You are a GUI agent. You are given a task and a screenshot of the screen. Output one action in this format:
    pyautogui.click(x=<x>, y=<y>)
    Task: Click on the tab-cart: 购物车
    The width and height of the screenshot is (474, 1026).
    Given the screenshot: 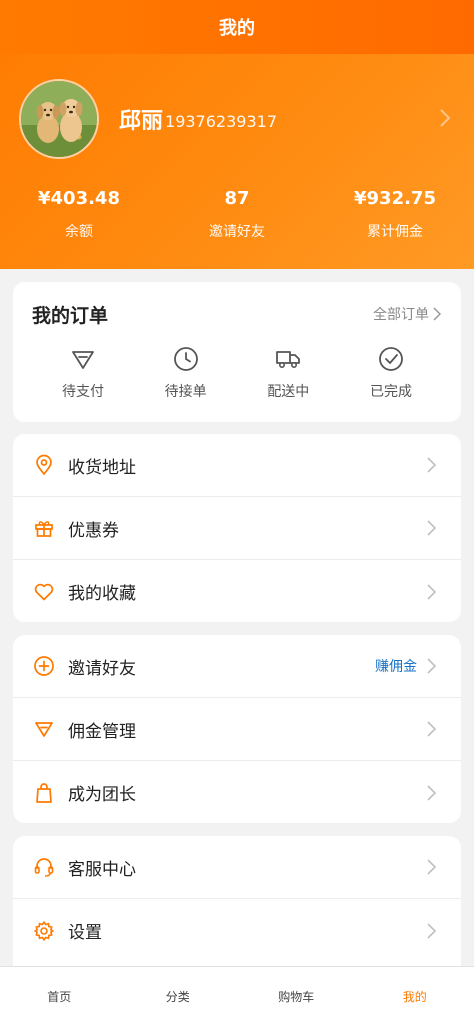 What is the action you would take?
    pyautogui.click(x=296, y=996)
    